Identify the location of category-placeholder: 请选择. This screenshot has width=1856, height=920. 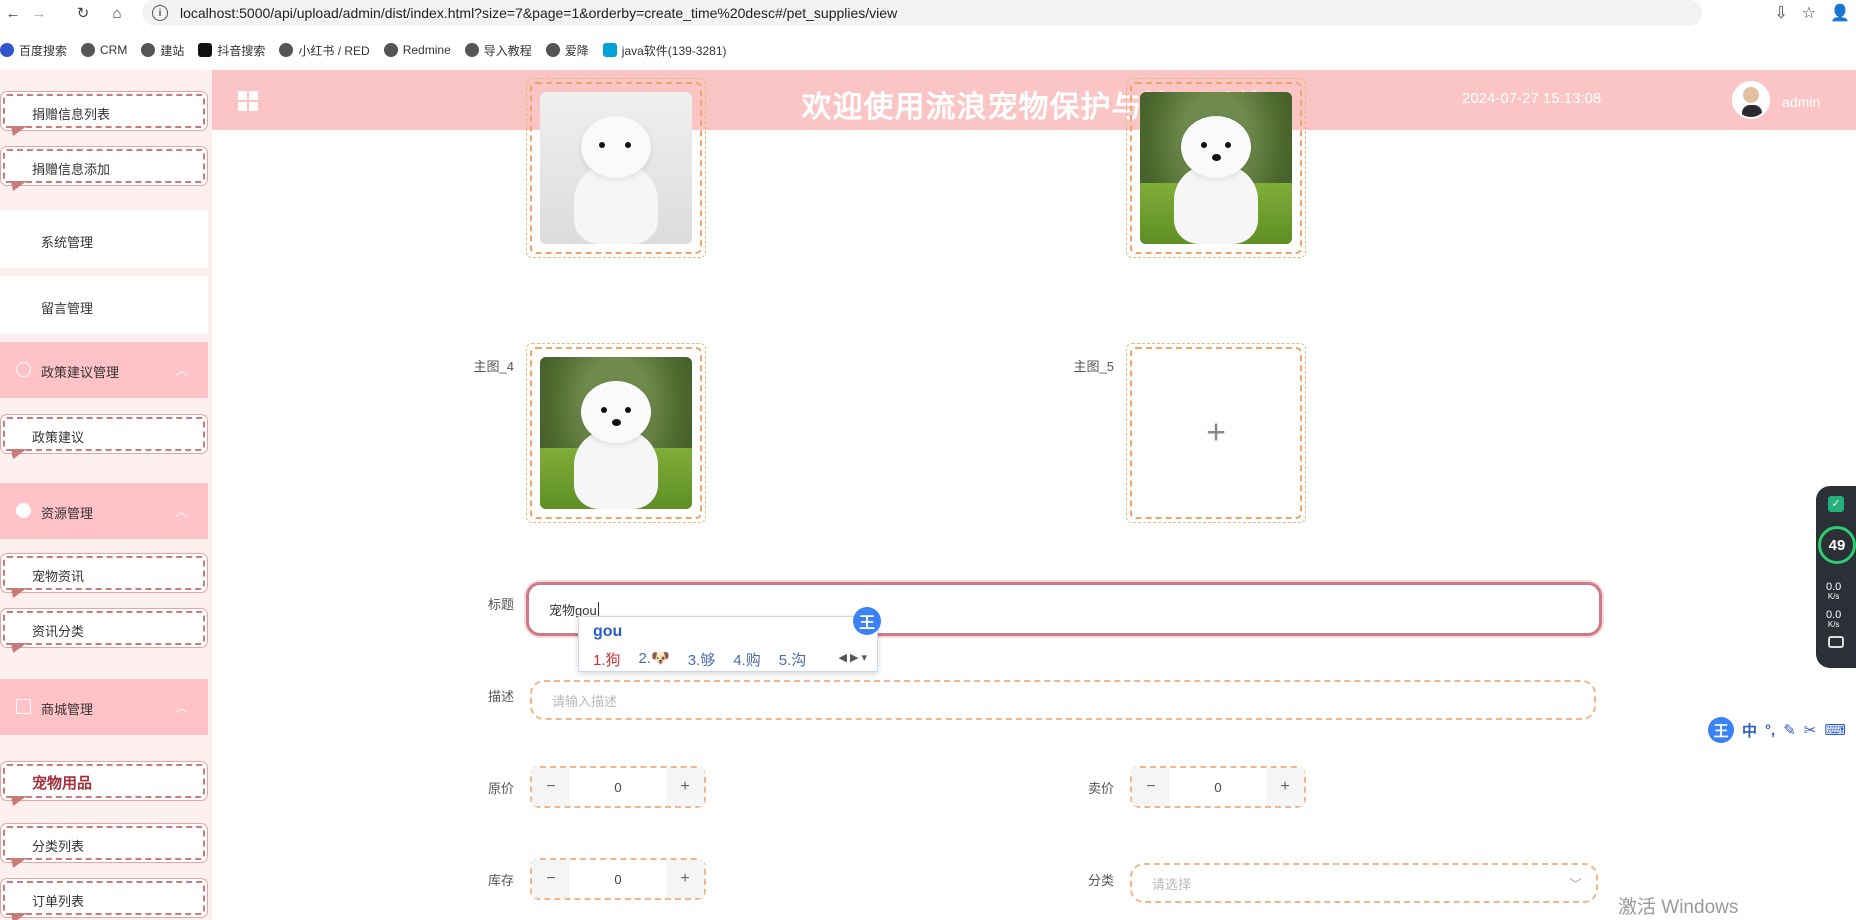
(1172, 884).